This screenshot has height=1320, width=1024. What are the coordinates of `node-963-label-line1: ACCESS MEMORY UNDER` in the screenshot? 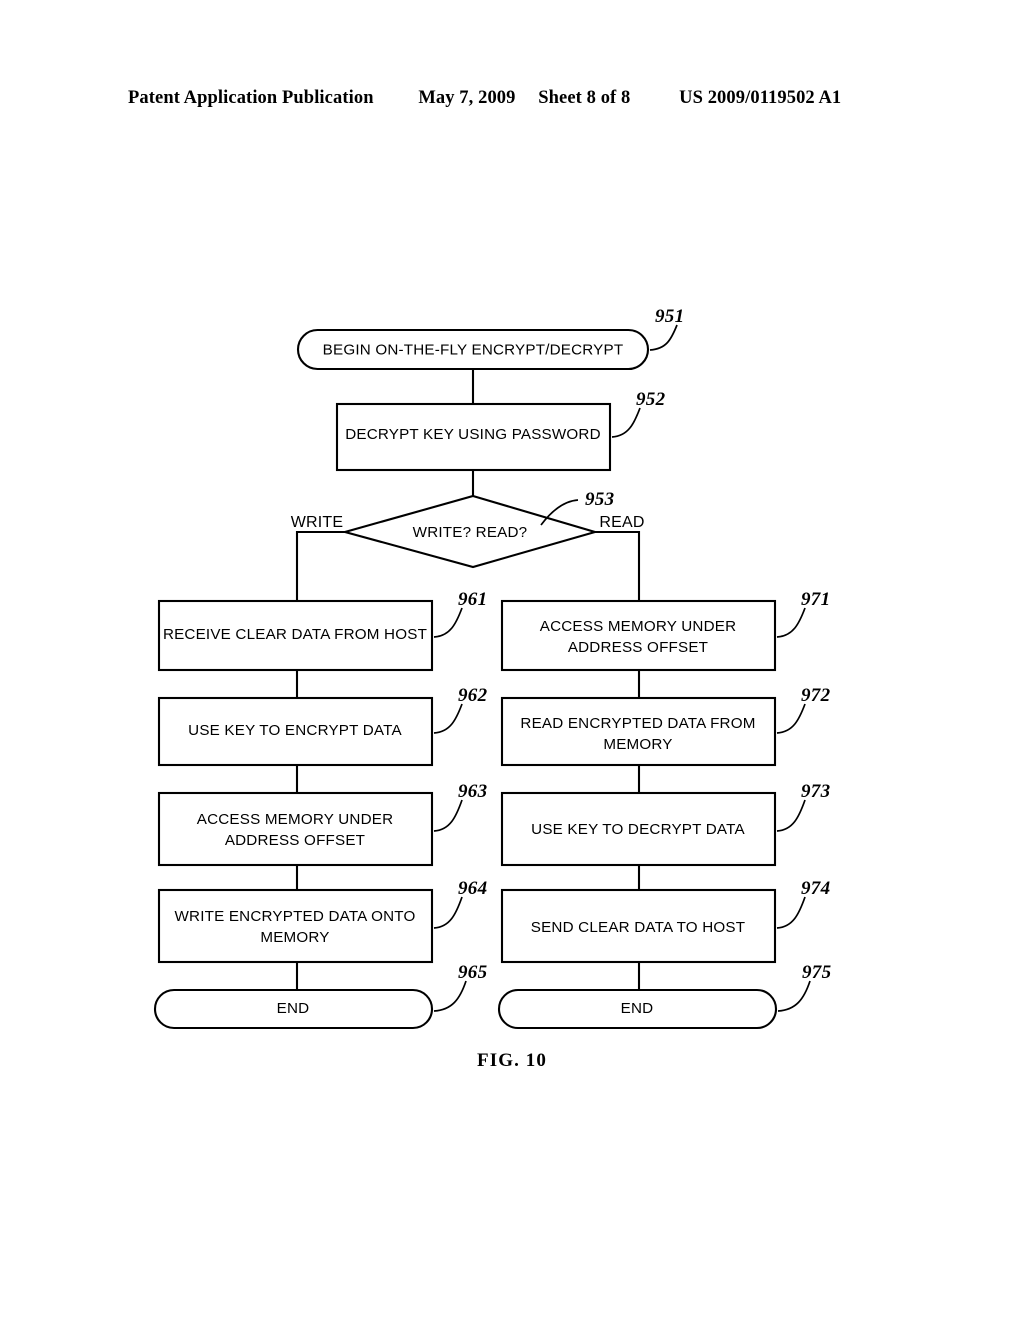 It's located at (295, 819).